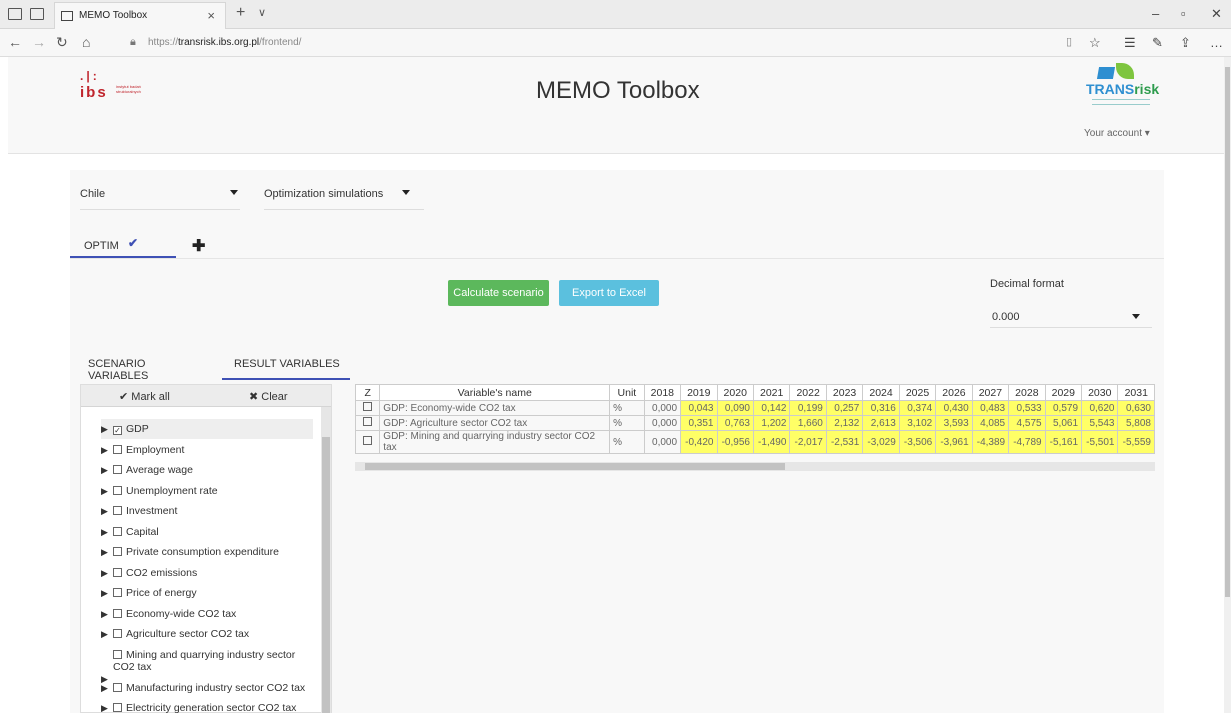 The width and height of the screenshot is (1231, 713). Describe the element at coordinates (881, 408) in the screenshot. I see `value-cell: 0,316` at that location.